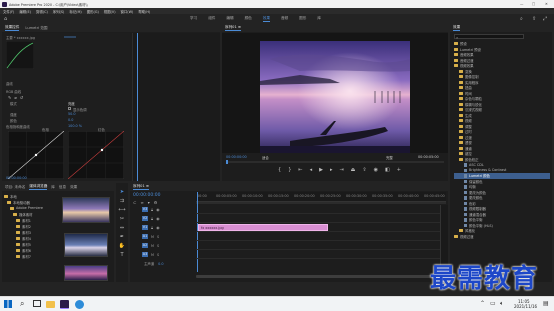 The width and height of the screenshot is (554, 311). I want to click on type-tool-icon: T, so click(121, 255).